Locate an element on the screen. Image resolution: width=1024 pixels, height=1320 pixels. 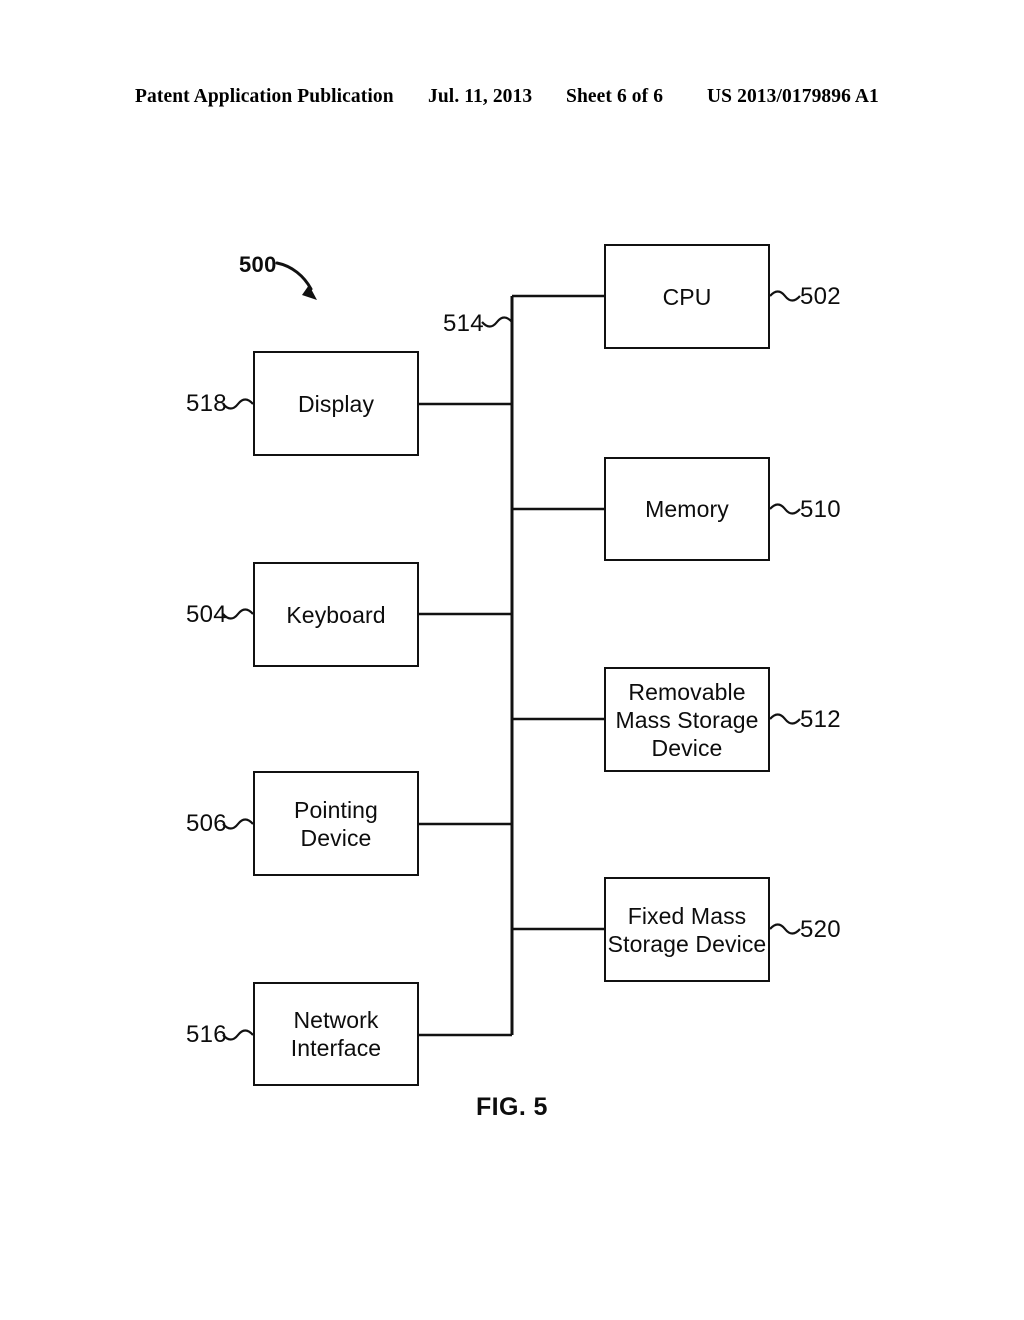
node-box-fixed-mass-storage-device: Fixed Mass Storage Device is located at coordinates (687, 929).